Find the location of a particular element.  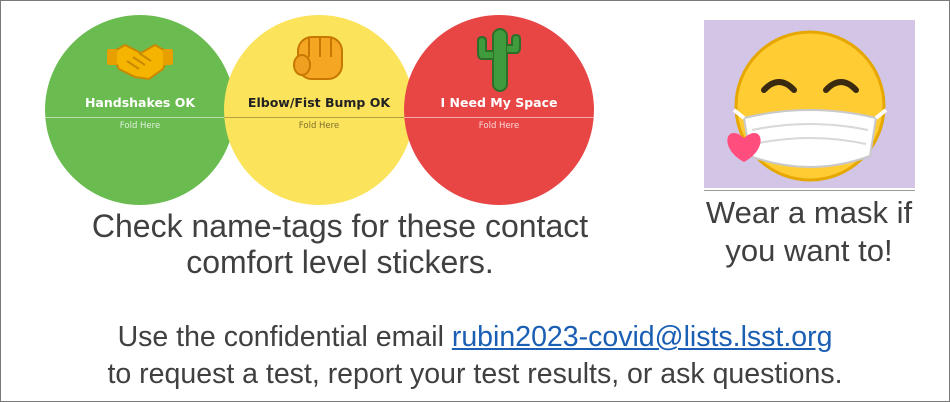

sticker-need-space: I Need My Space Fold Here is located at coordinates (499, 110).